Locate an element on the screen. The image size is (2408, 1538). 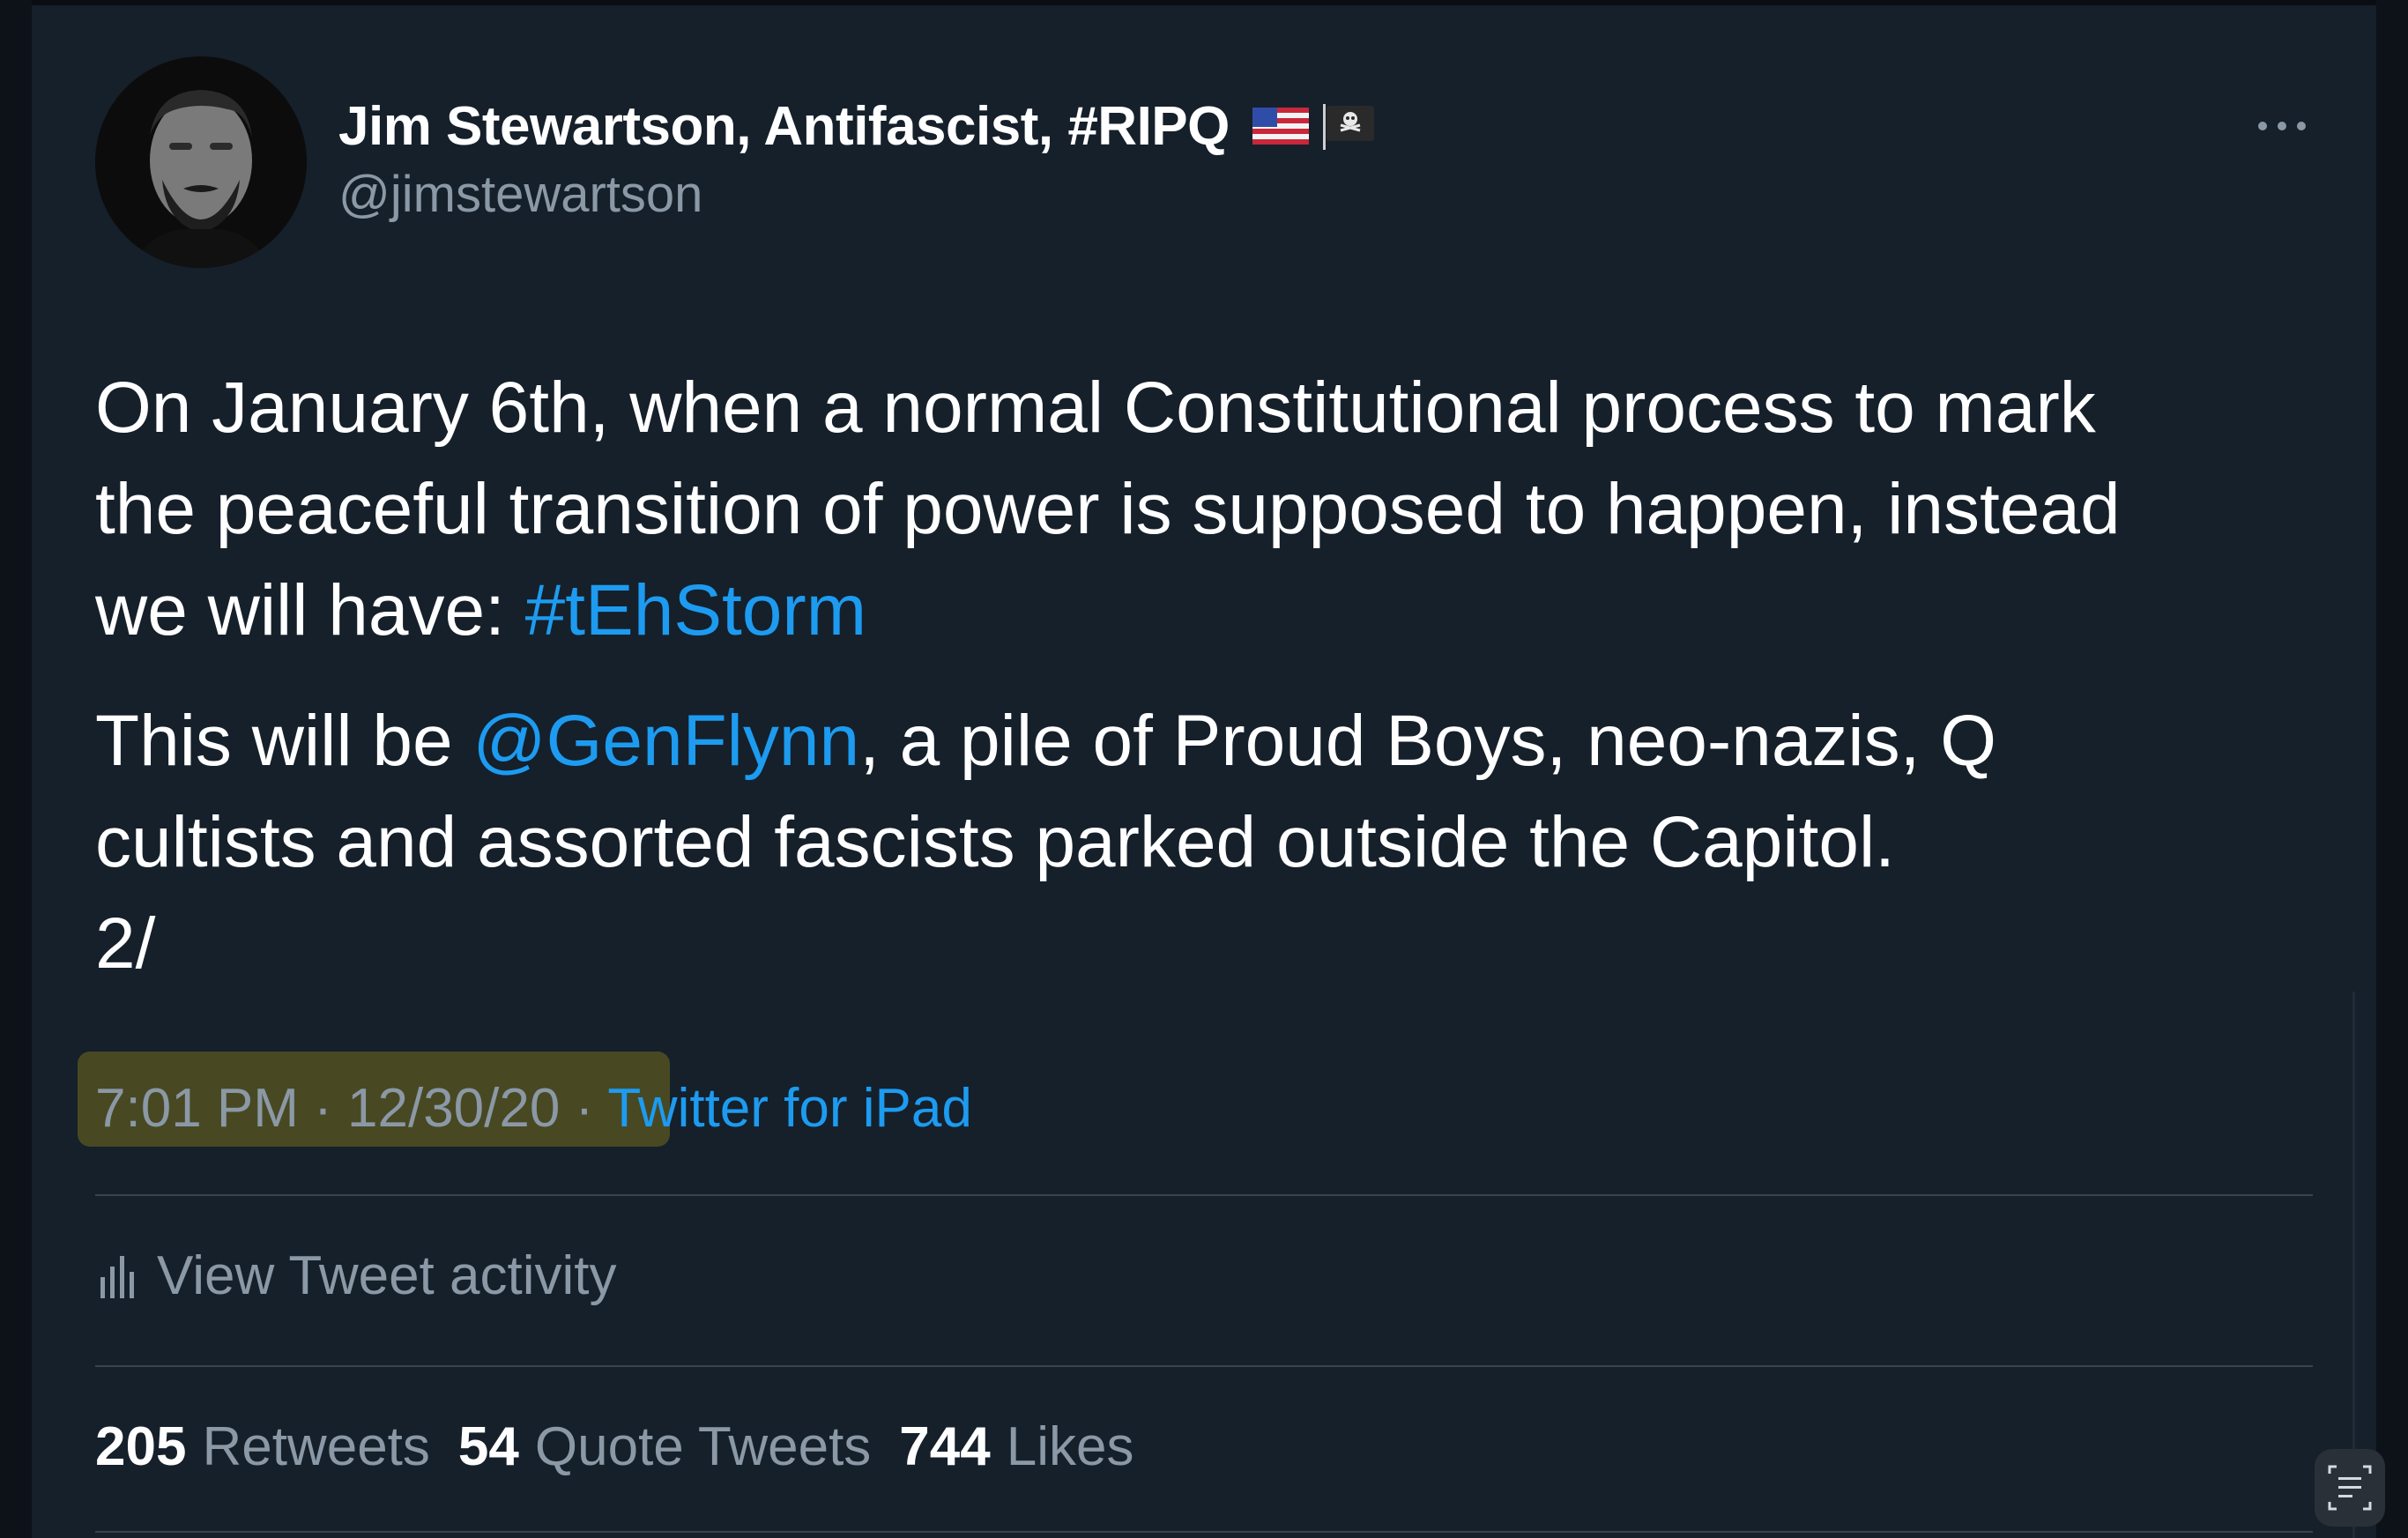
right-frame-edge is located at coordinates (2392, 769).